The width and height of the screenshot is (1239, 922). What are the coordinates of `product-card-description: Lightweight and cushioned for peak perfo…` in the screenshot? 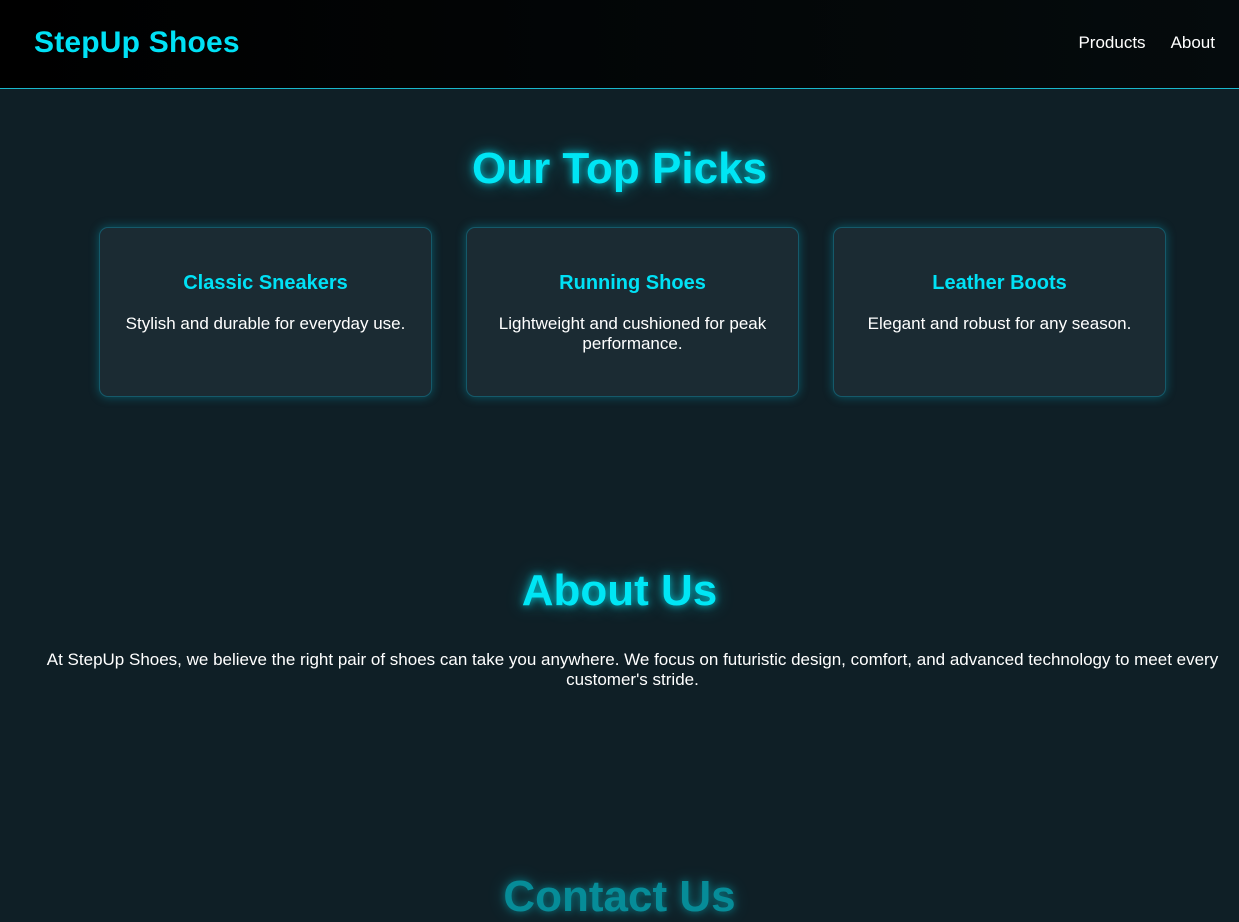 It's located at (632, 333).